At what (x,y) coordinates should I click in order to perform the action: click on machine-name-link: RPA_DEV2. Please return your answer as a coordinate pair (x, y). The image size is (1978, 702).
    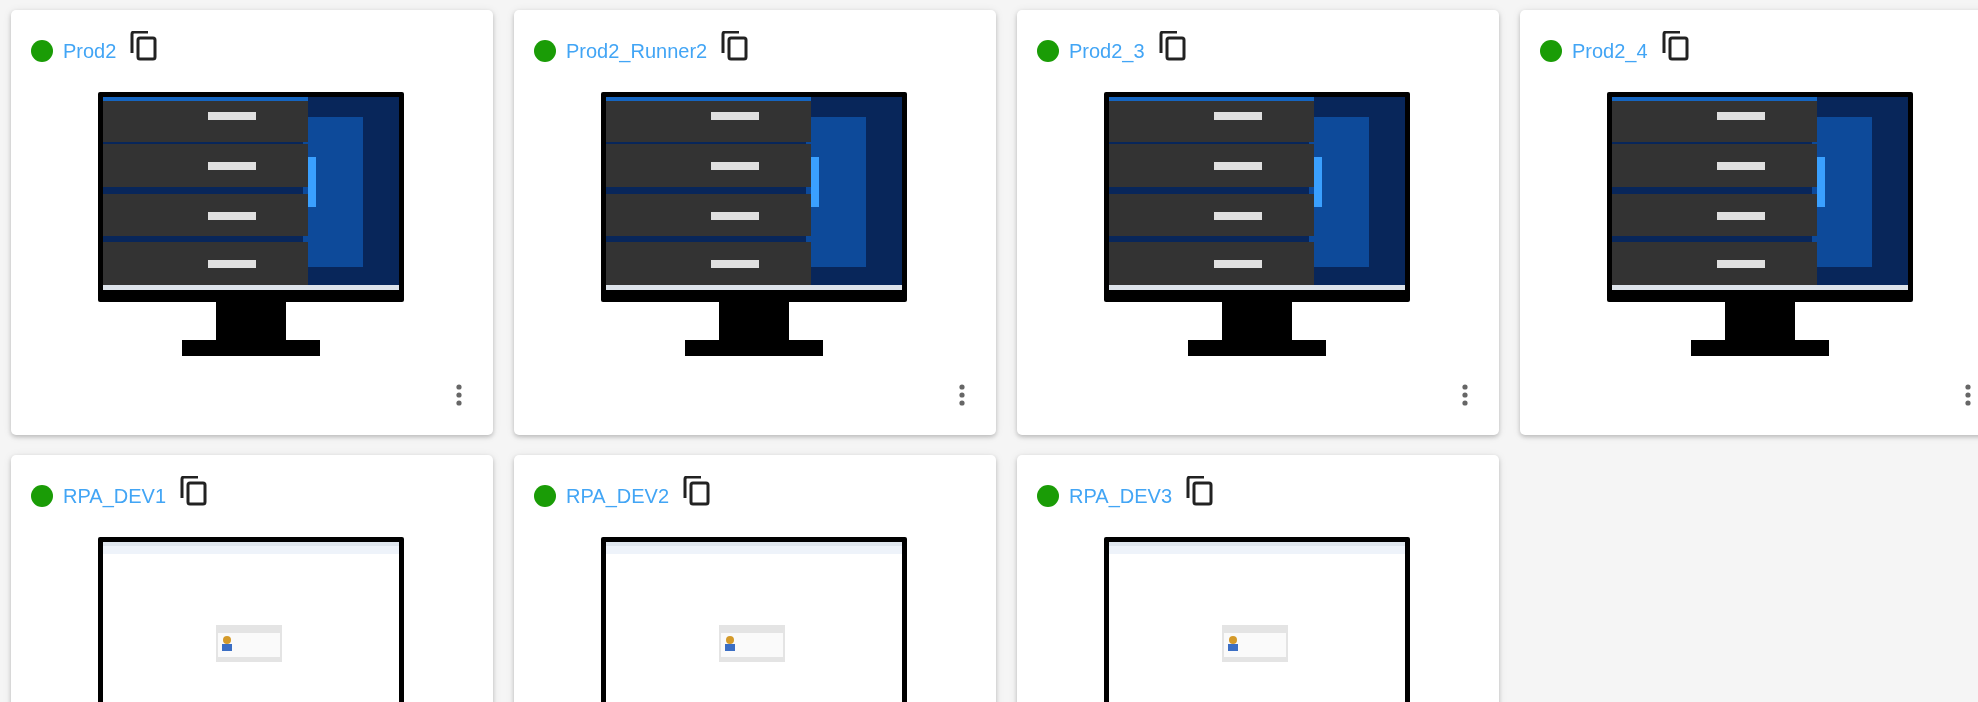
    Looking at the image, I should click on (617, 496).